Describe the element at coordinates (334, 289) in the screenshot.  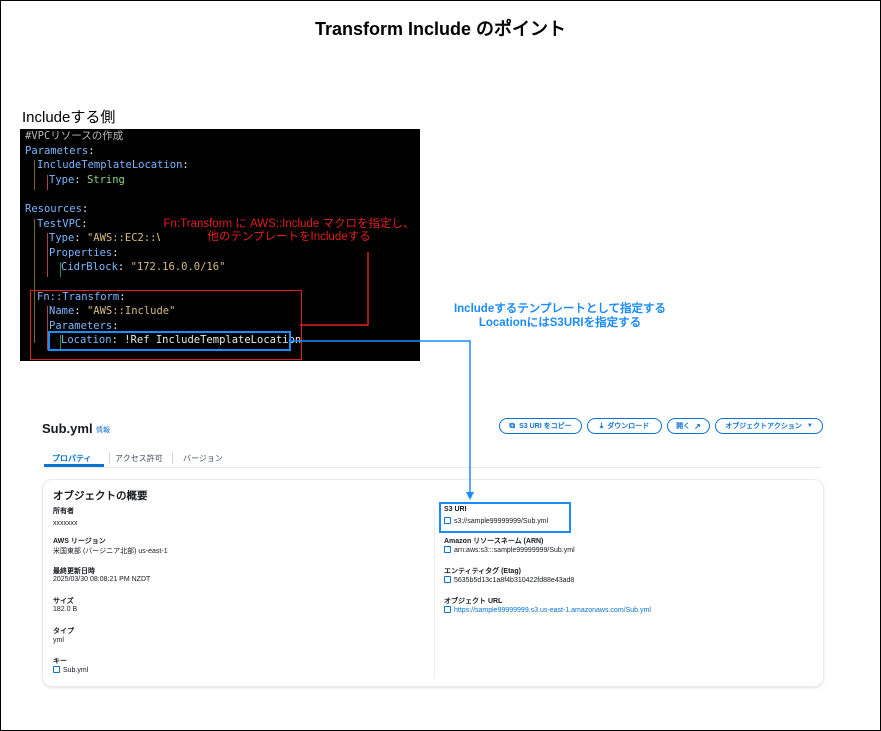
I see `red-connector` at that location.